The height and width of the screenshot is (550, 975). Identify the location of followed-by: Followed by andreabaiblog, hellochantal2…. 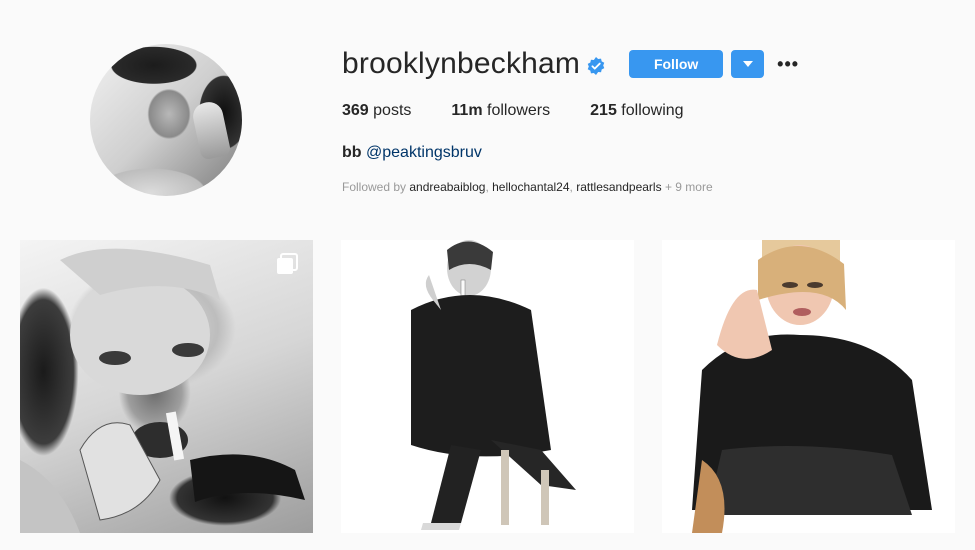
(527, 187).